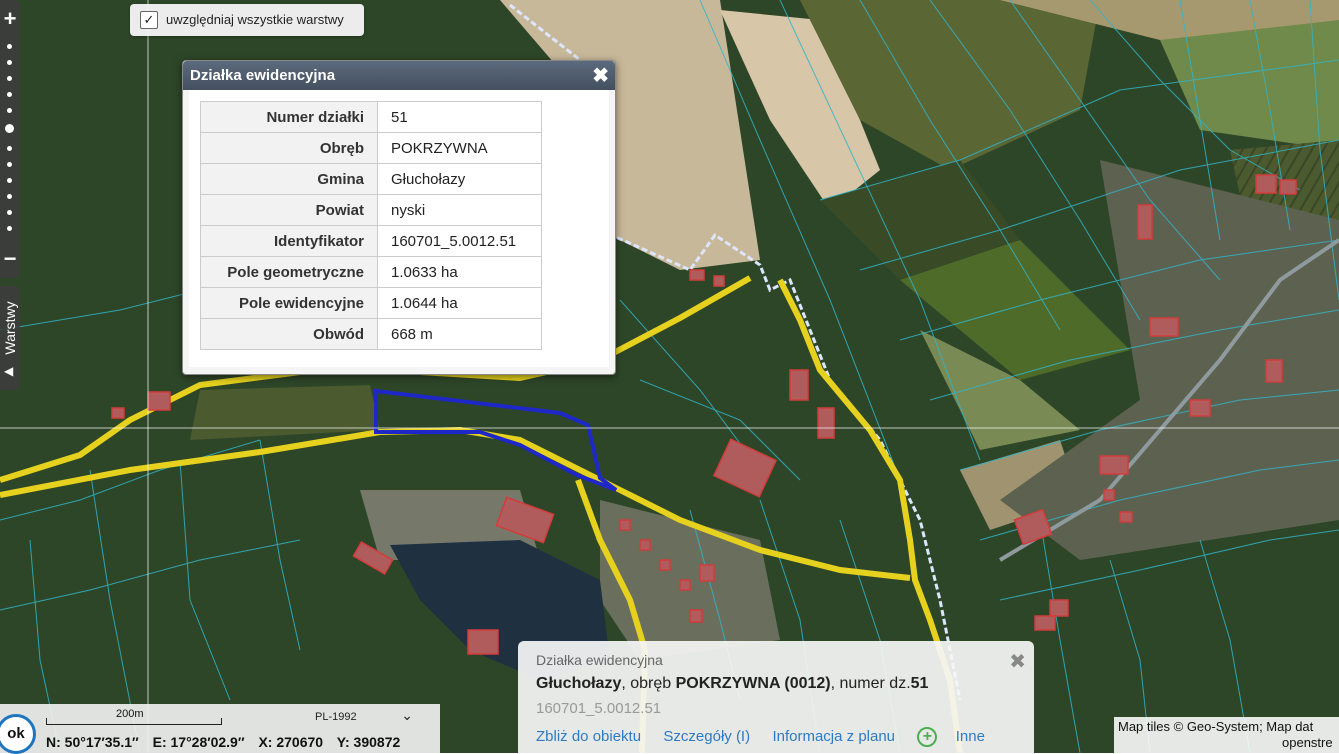  I want to click on table-row: Powiat nyski, so click(371, 210).